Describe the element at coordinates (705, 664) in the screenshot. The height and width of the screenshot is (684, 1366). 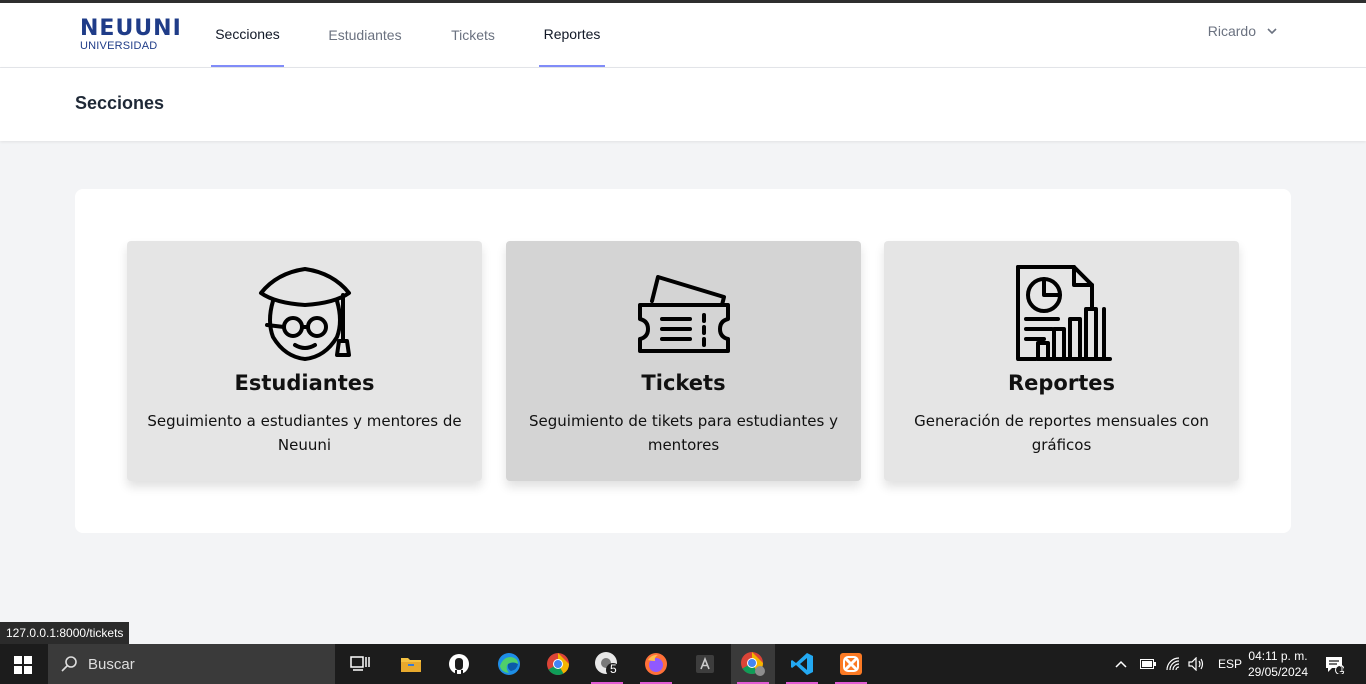
I see `font-app-icon` at that location.